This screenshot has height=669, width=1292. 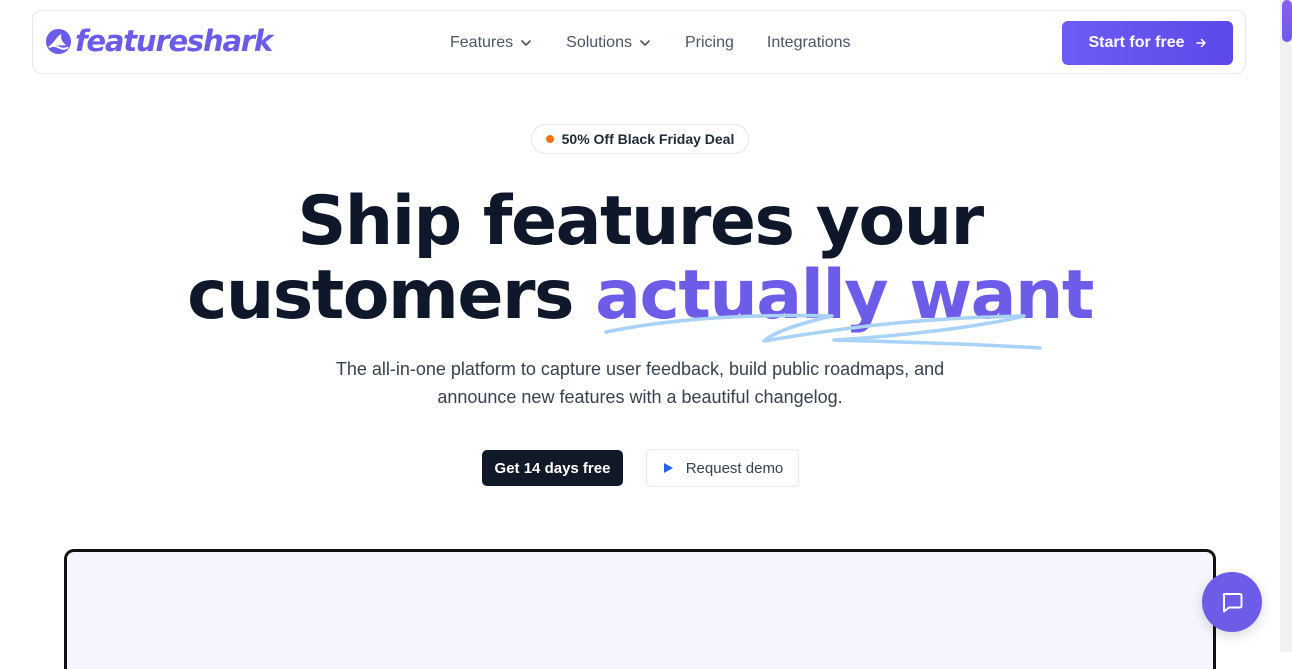 What do you see at coordinates (668, 468) in the screenshot?
I see `play-icon` at bounding box center [668, 468].